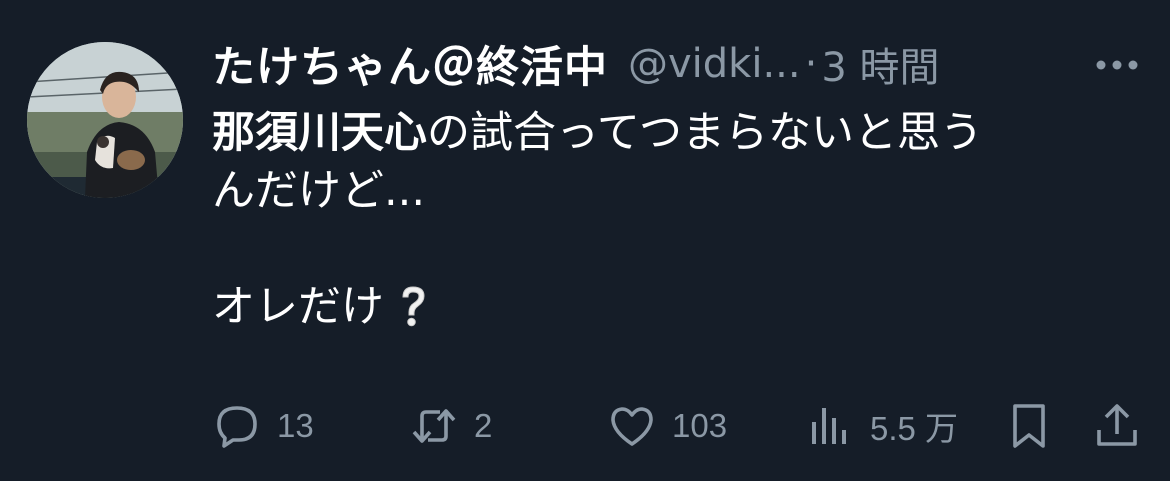 The height and width of the screenshot is (481, 1170). What do you see at coordinates (413, 305) in the screenshot?
I see `question-mark-emoji-icon` at bounding box center [413, 305].